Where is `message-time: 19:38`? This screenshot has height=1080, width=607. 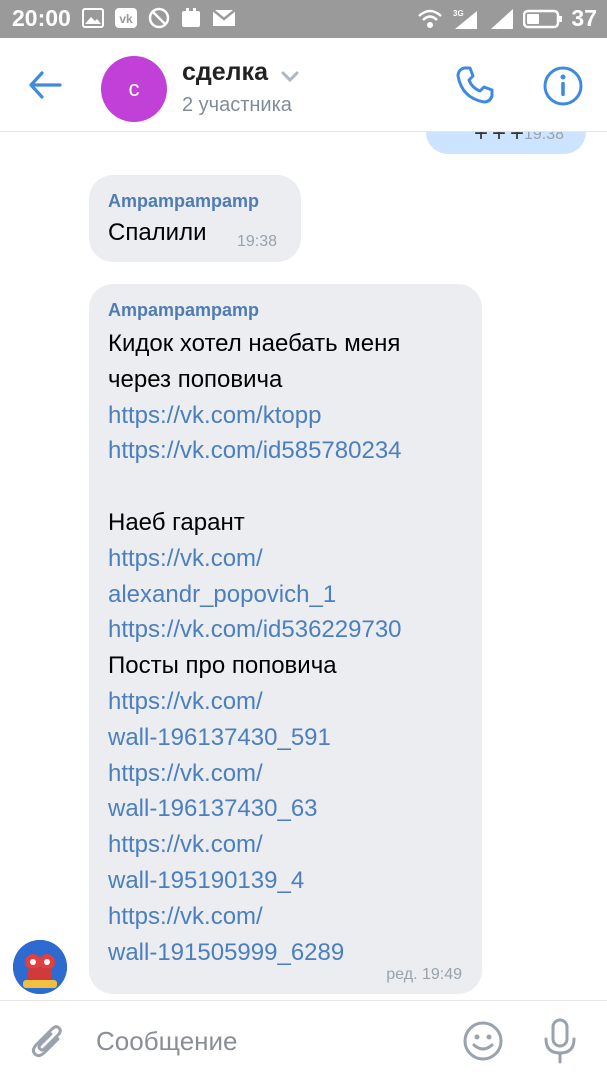 message-time: 19:38 is located at coordinates (257, 241).